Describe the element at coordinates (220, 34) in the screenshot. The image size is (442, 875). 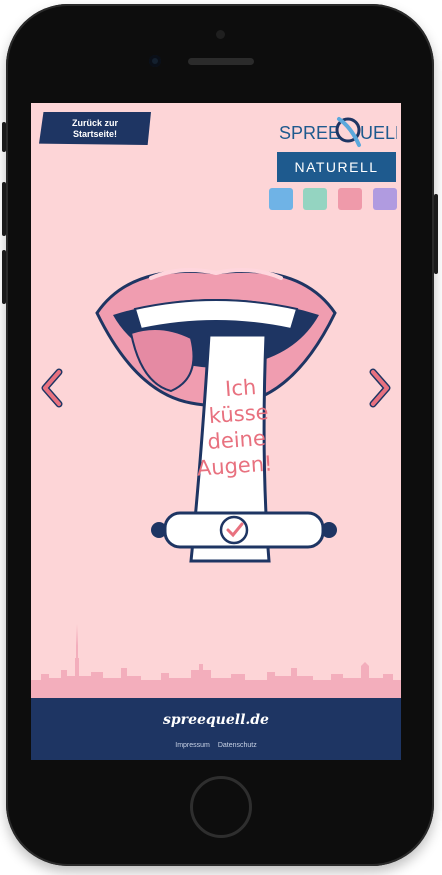
I see `proximity-sensor` at that location.